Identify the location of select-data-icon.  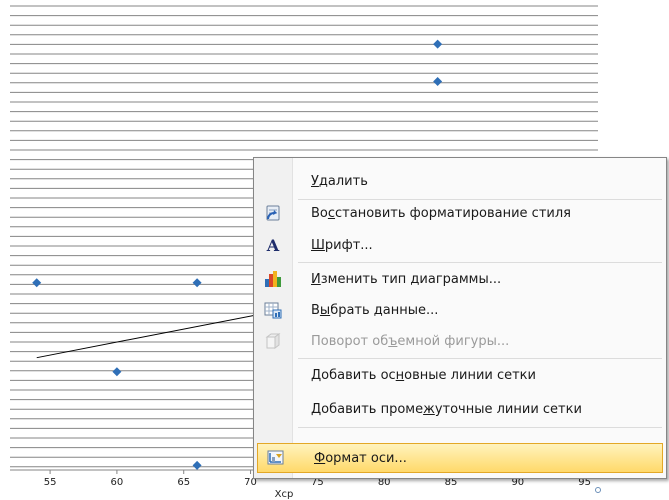
(273, 310).